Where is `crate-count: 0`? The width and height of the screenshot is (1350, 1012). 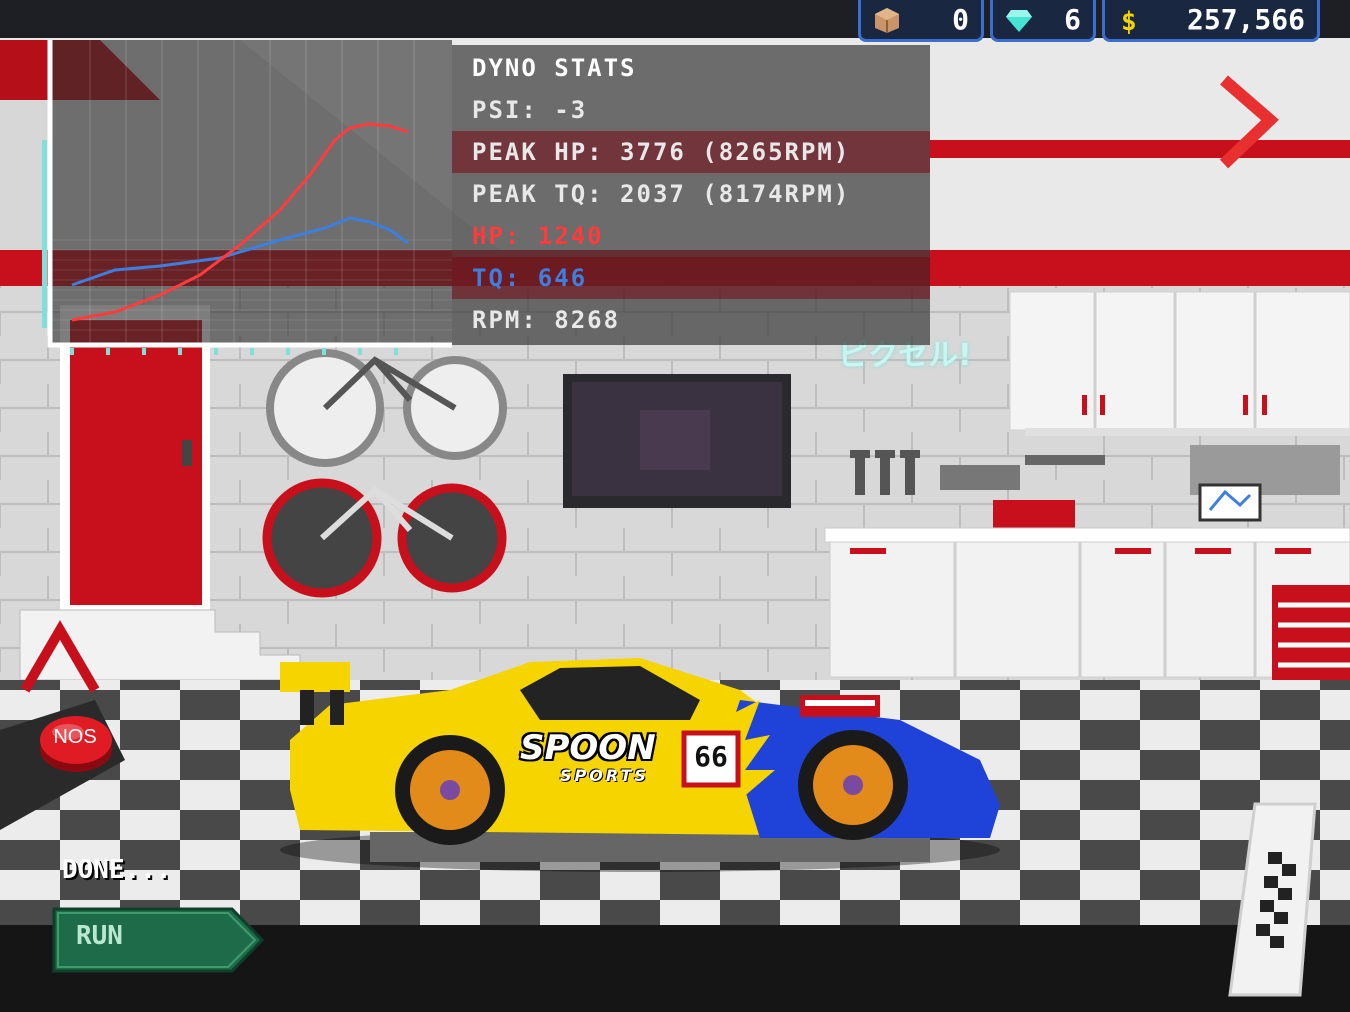
crate-count: 0 is located at coordinates (960, 19).